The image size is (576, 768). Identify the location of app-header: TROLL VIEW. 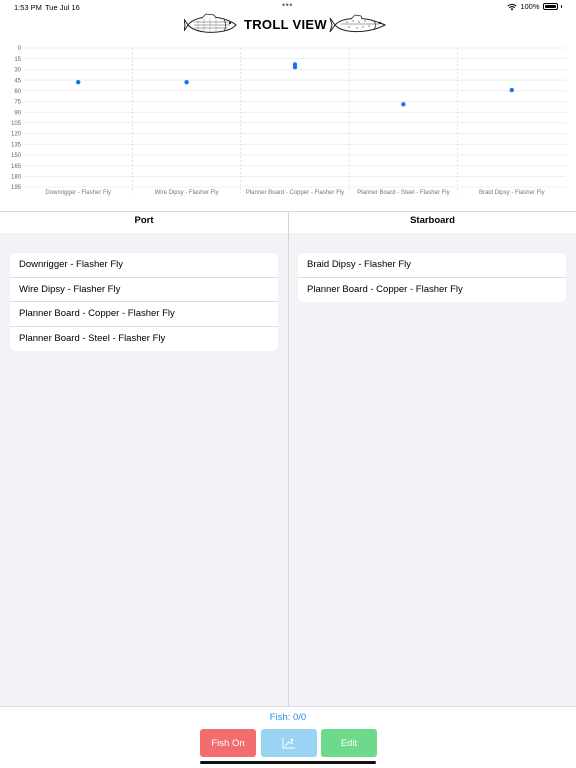
(288, 26).